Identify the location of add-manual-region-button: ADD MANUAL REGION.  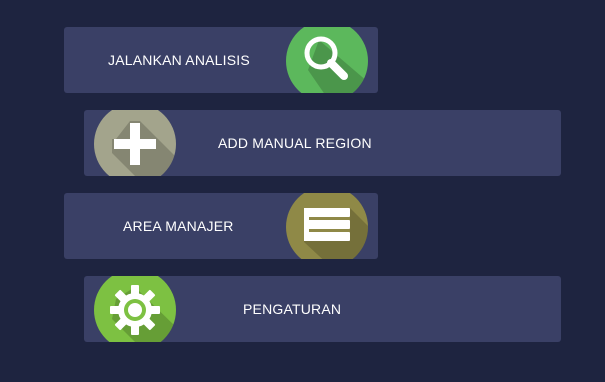
(322, 143).